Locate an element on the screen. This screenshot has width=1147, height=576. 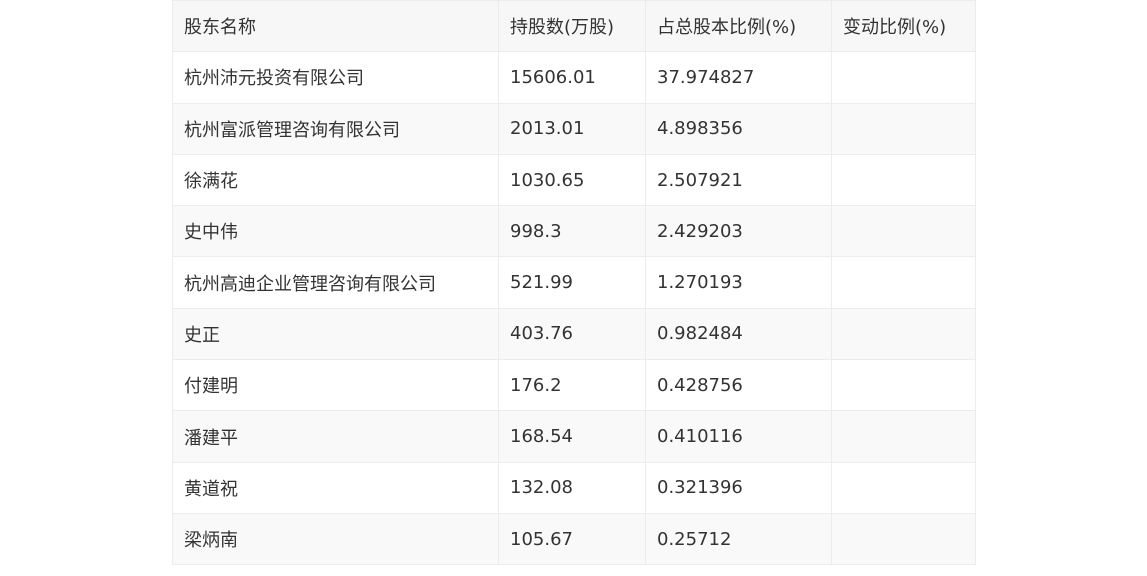
cell-share-ratio: 0.25712 is located at coordinates (738, 539).